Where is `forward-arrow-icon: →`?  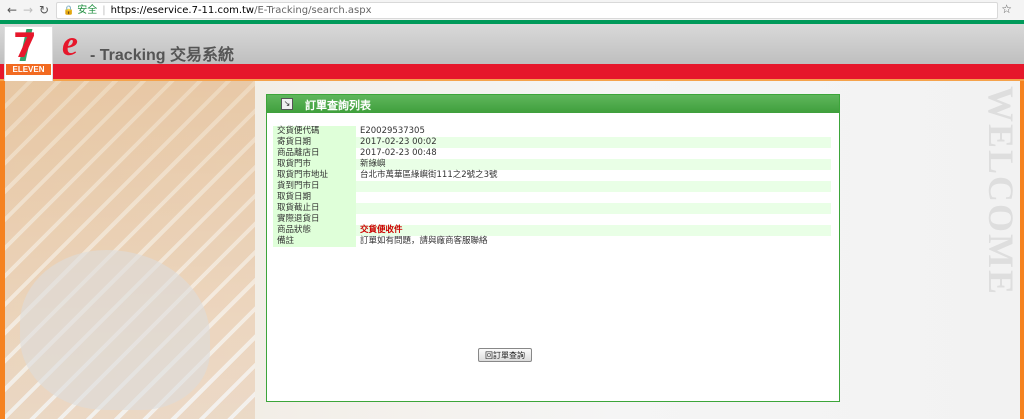
forward-arrow-icon: → is located at coordinates (28, 10).